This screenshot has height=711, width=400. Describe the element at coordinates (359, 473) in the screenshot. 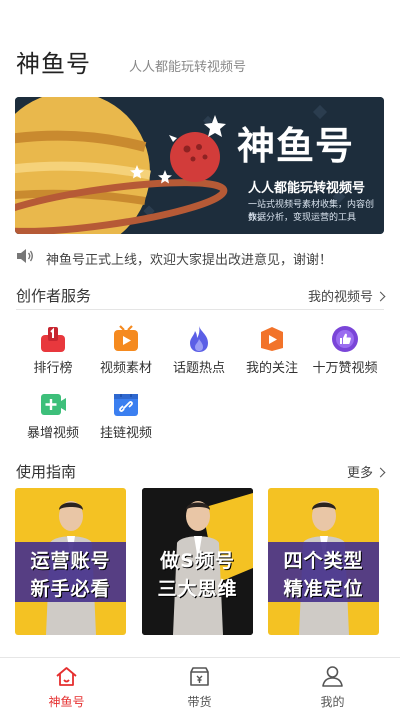

I see `more-link-label: 更多` at that location.